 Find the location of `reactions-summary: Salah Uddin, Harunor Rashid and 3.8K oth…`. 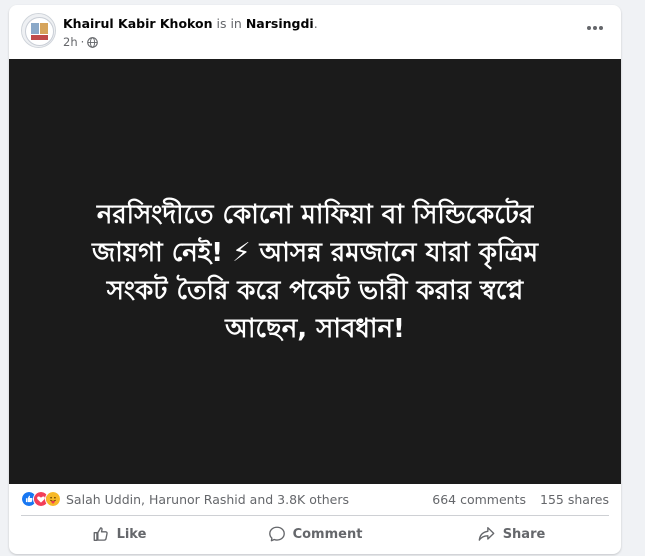

reactions-summary: Salah Uddin, Harunor Rashid and 3.8K oth… is located at coordinates (315, 499).